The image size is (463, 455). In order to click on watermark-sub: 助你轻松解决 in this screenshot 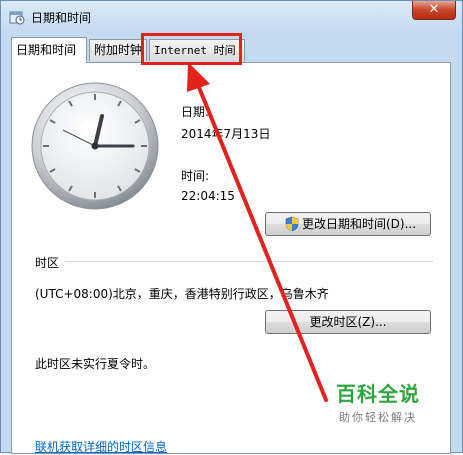, I will do `click(378, 417)`.